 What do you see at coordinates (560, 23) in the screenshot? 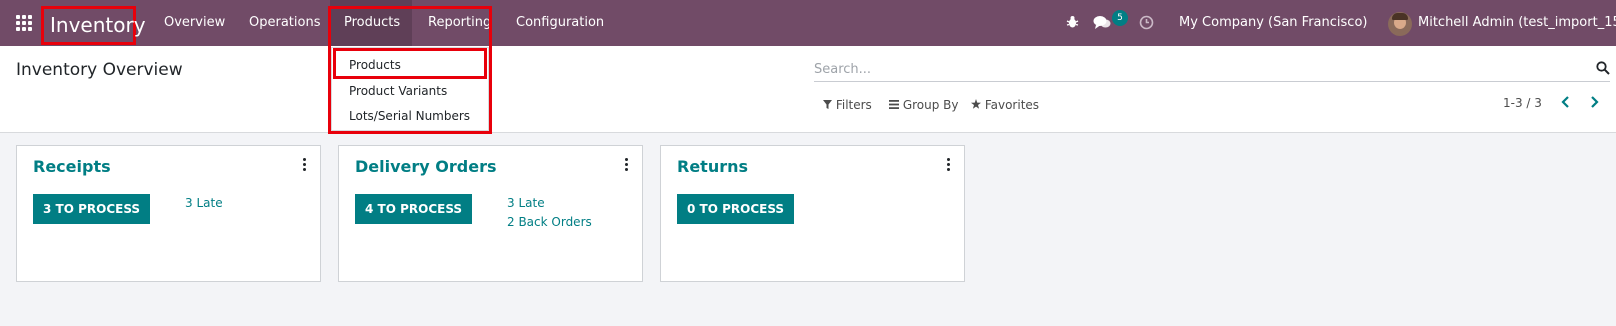
I see `menu-configuration: Configuration` at bounding box center [560, 23].